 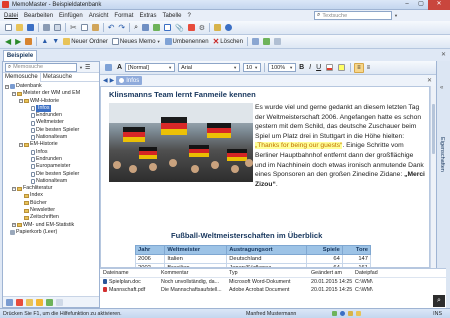 I want to click on tab-memosuche: Memosuche, so click(x=22, y=77).